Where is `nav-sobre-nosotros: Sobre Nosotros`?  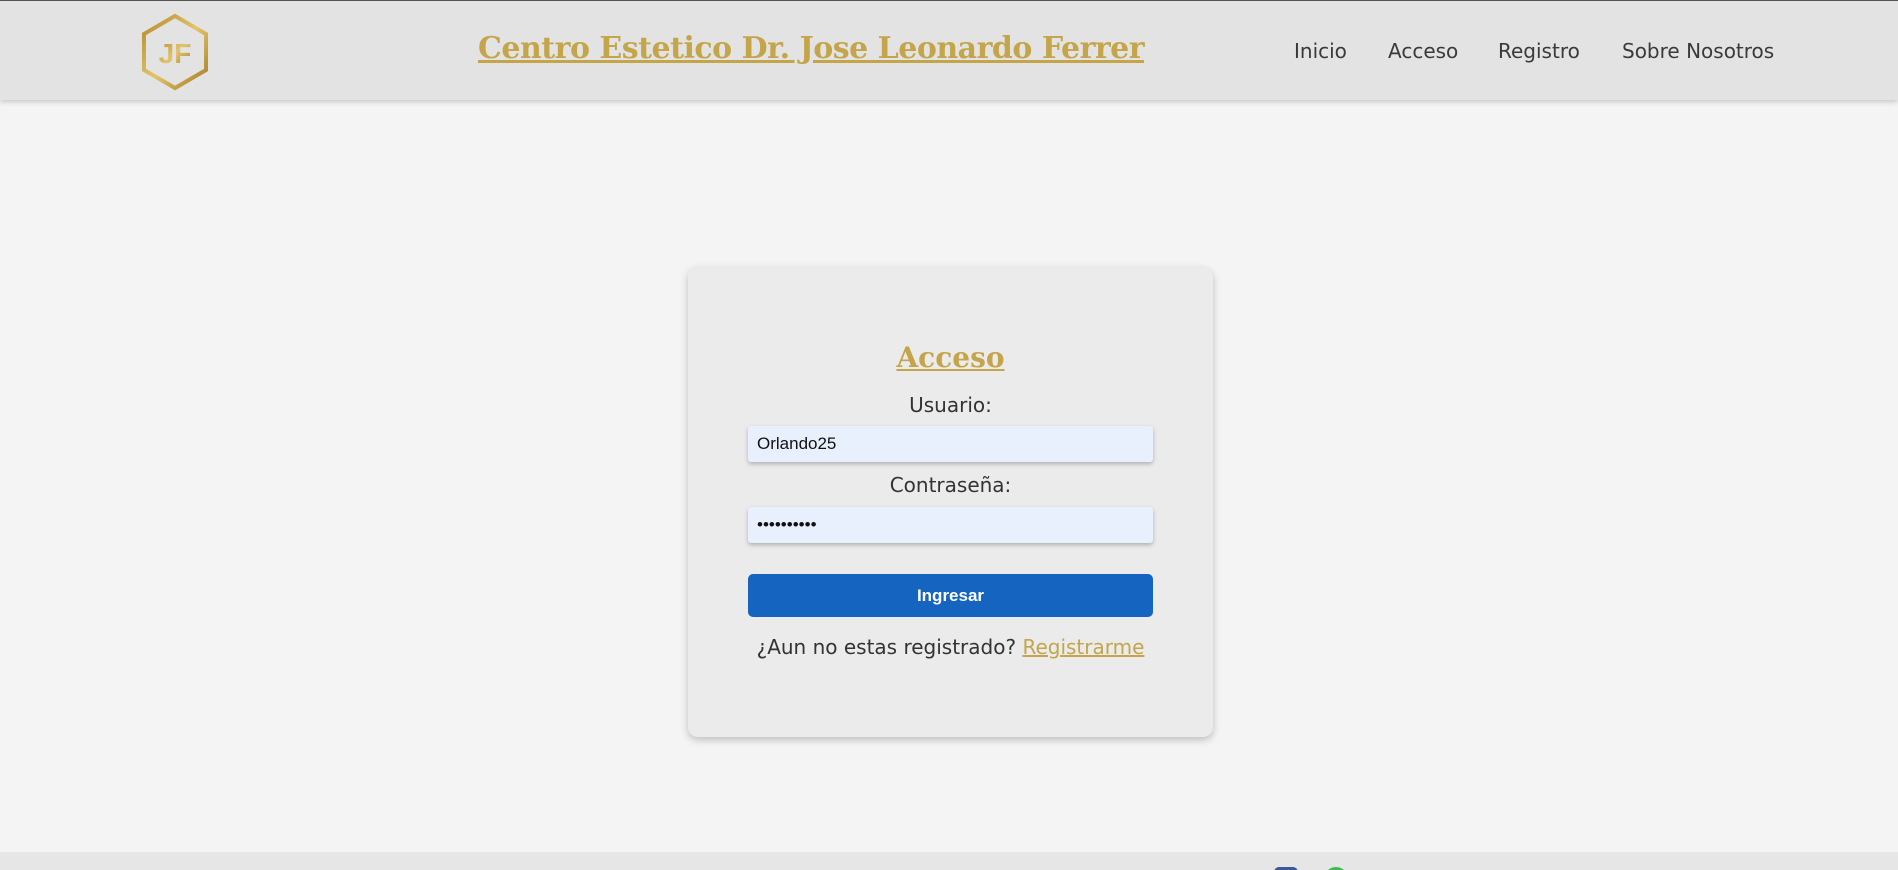 nav-sobre-nosotros: Sobre Nosotros is located at coordinates (1698, 51).